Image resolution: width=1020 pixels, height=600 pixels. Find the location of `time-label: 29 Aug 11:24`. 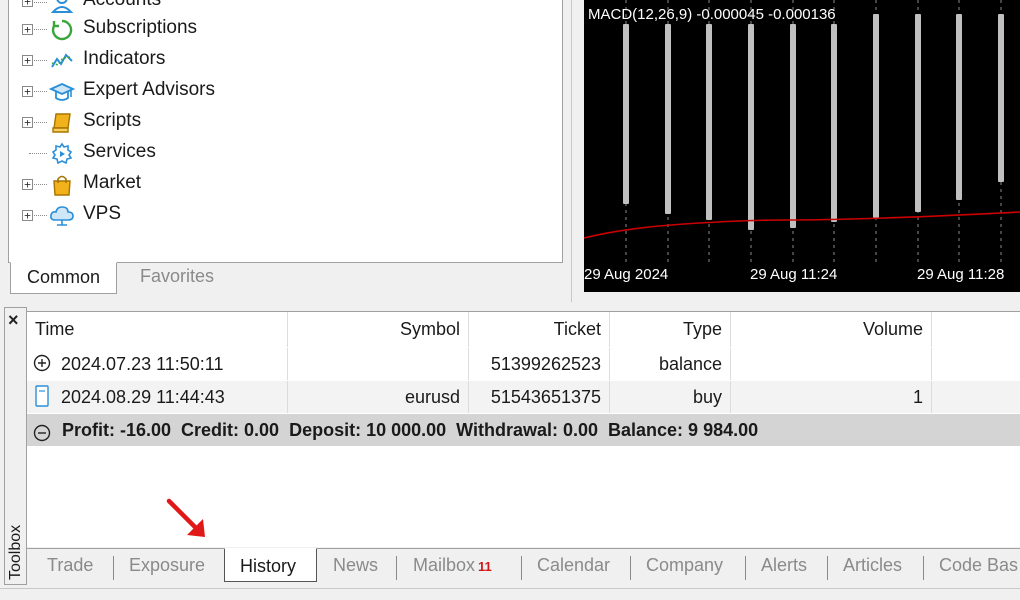

time-label: 29 Aug 11:24 is located at coordinates (794, 274).